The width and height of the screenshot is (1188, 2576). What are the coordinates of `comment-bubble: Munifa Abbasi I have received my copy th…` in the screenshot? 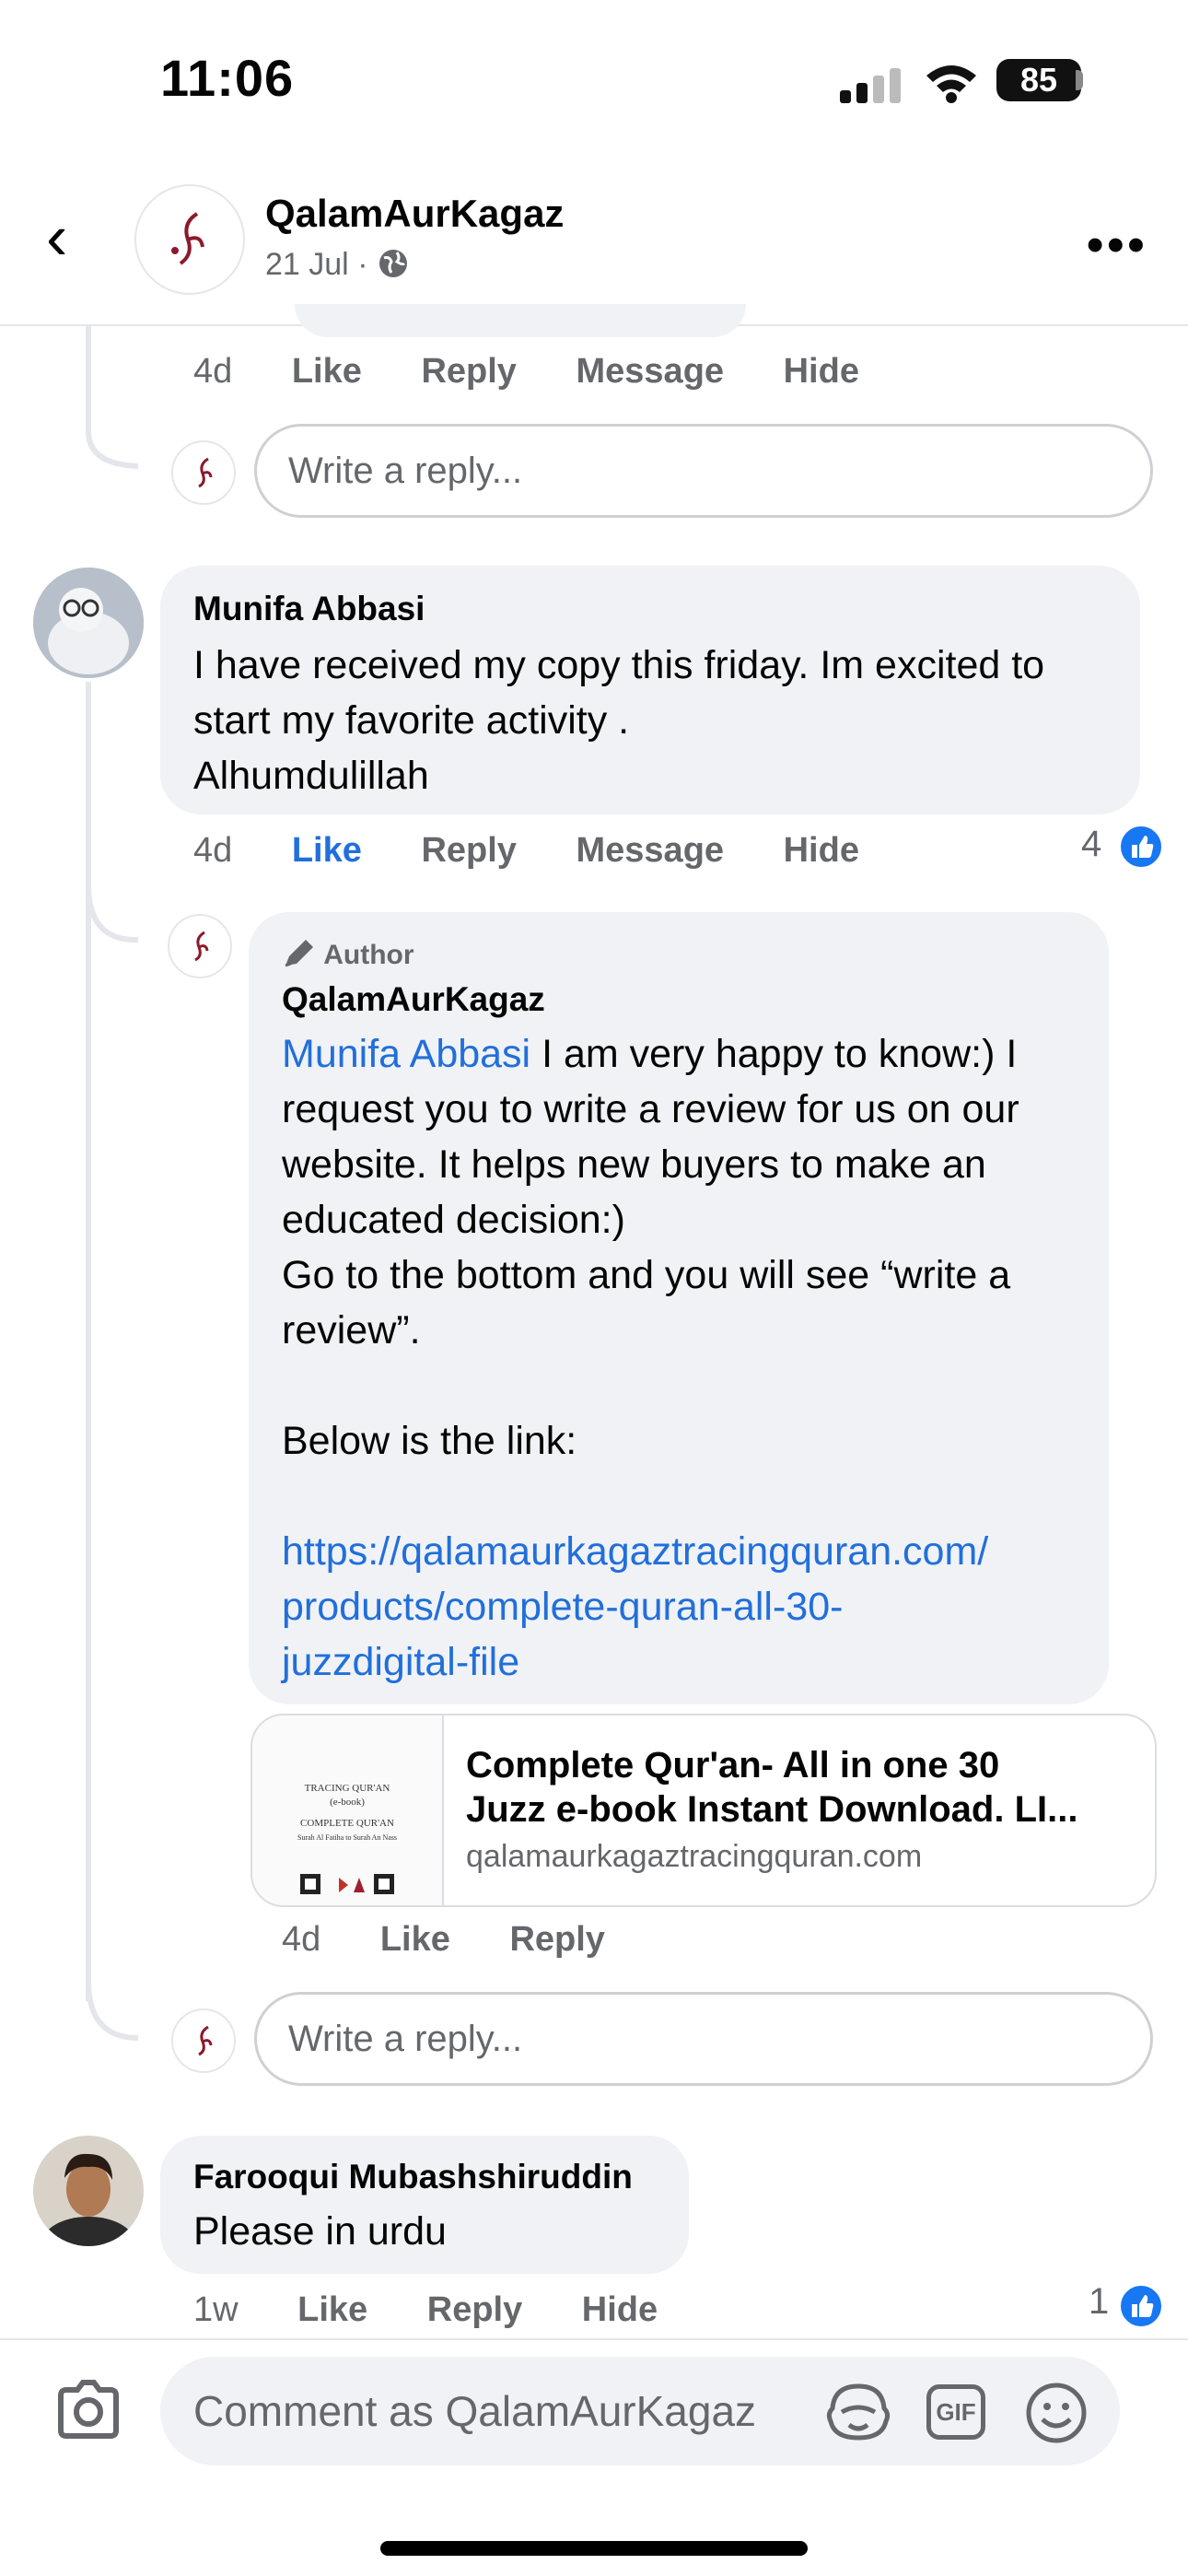 It's located at (650, 690).